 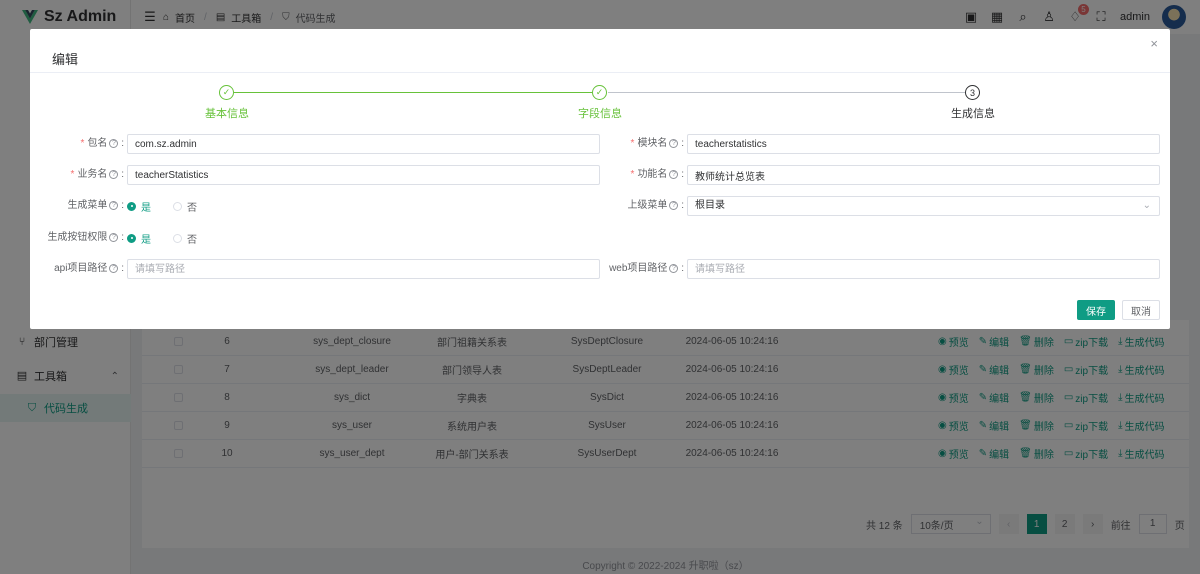 I want to click on step-line-done, so click(x=415, y=92).